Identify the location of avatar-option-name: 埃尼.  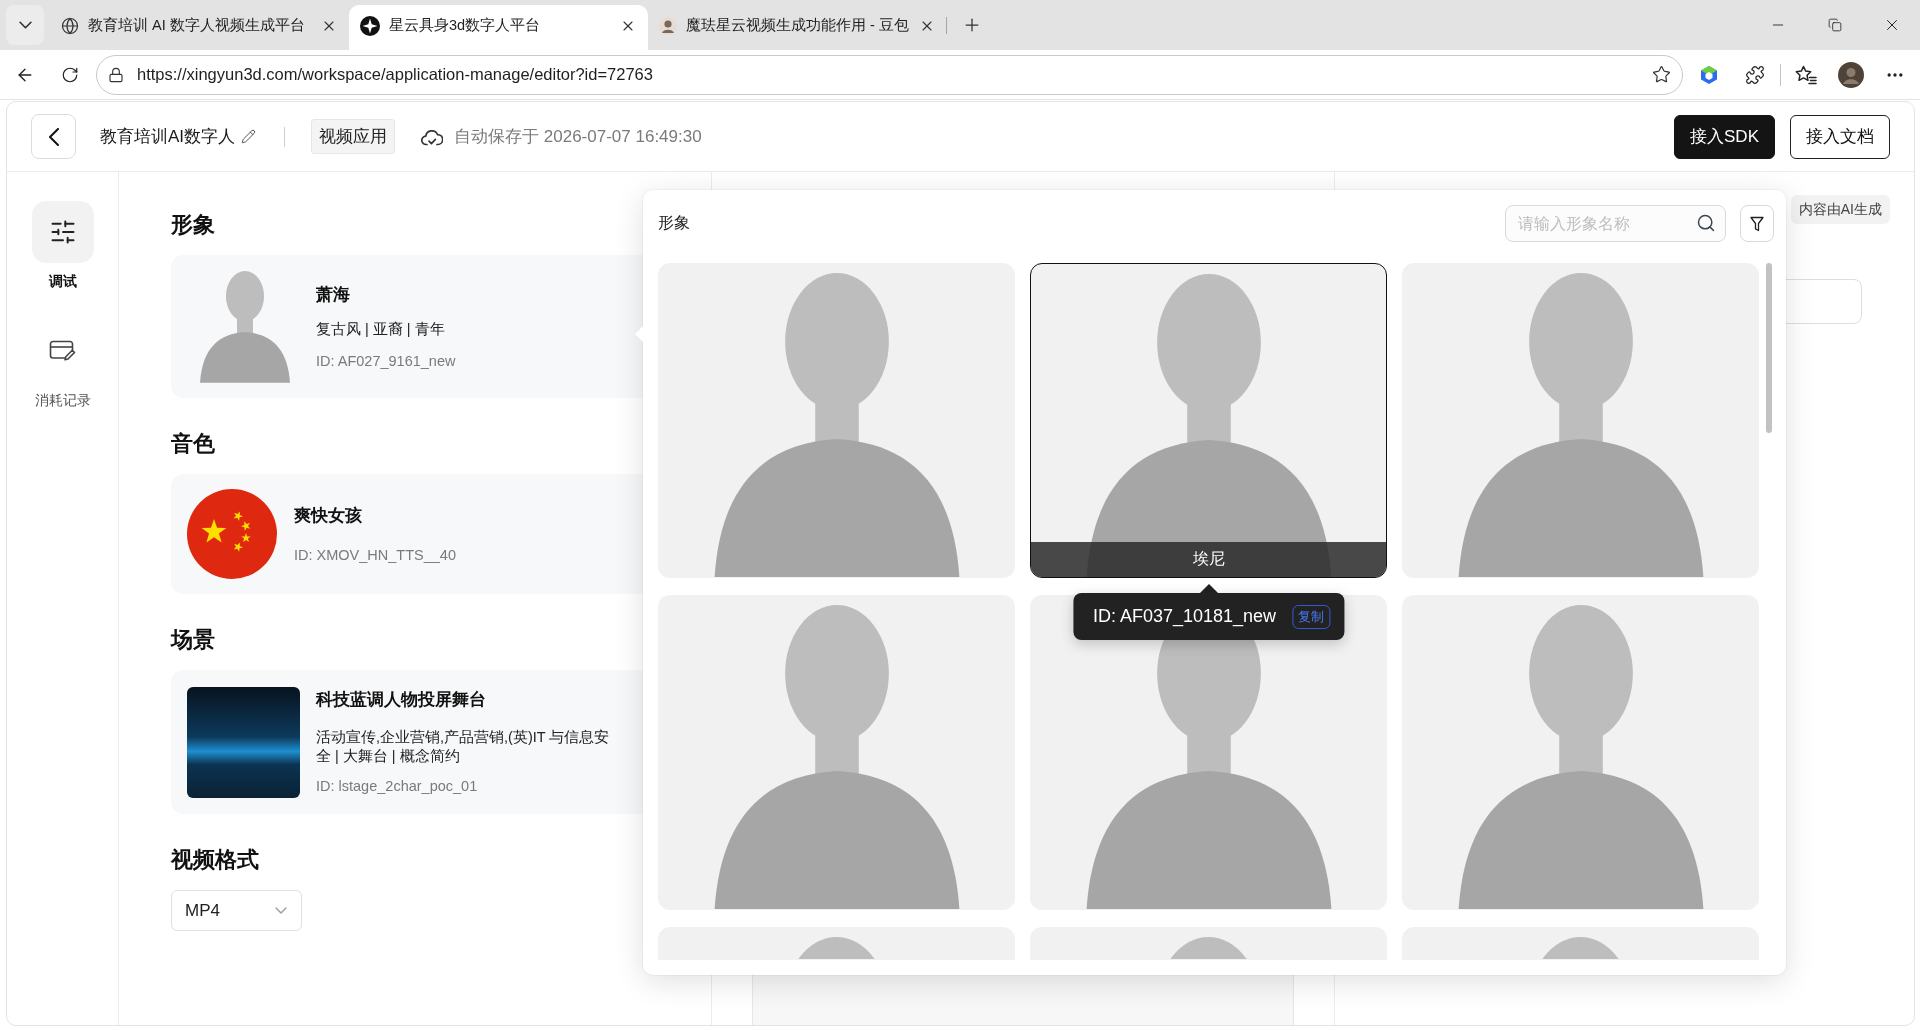
(1208, 559).